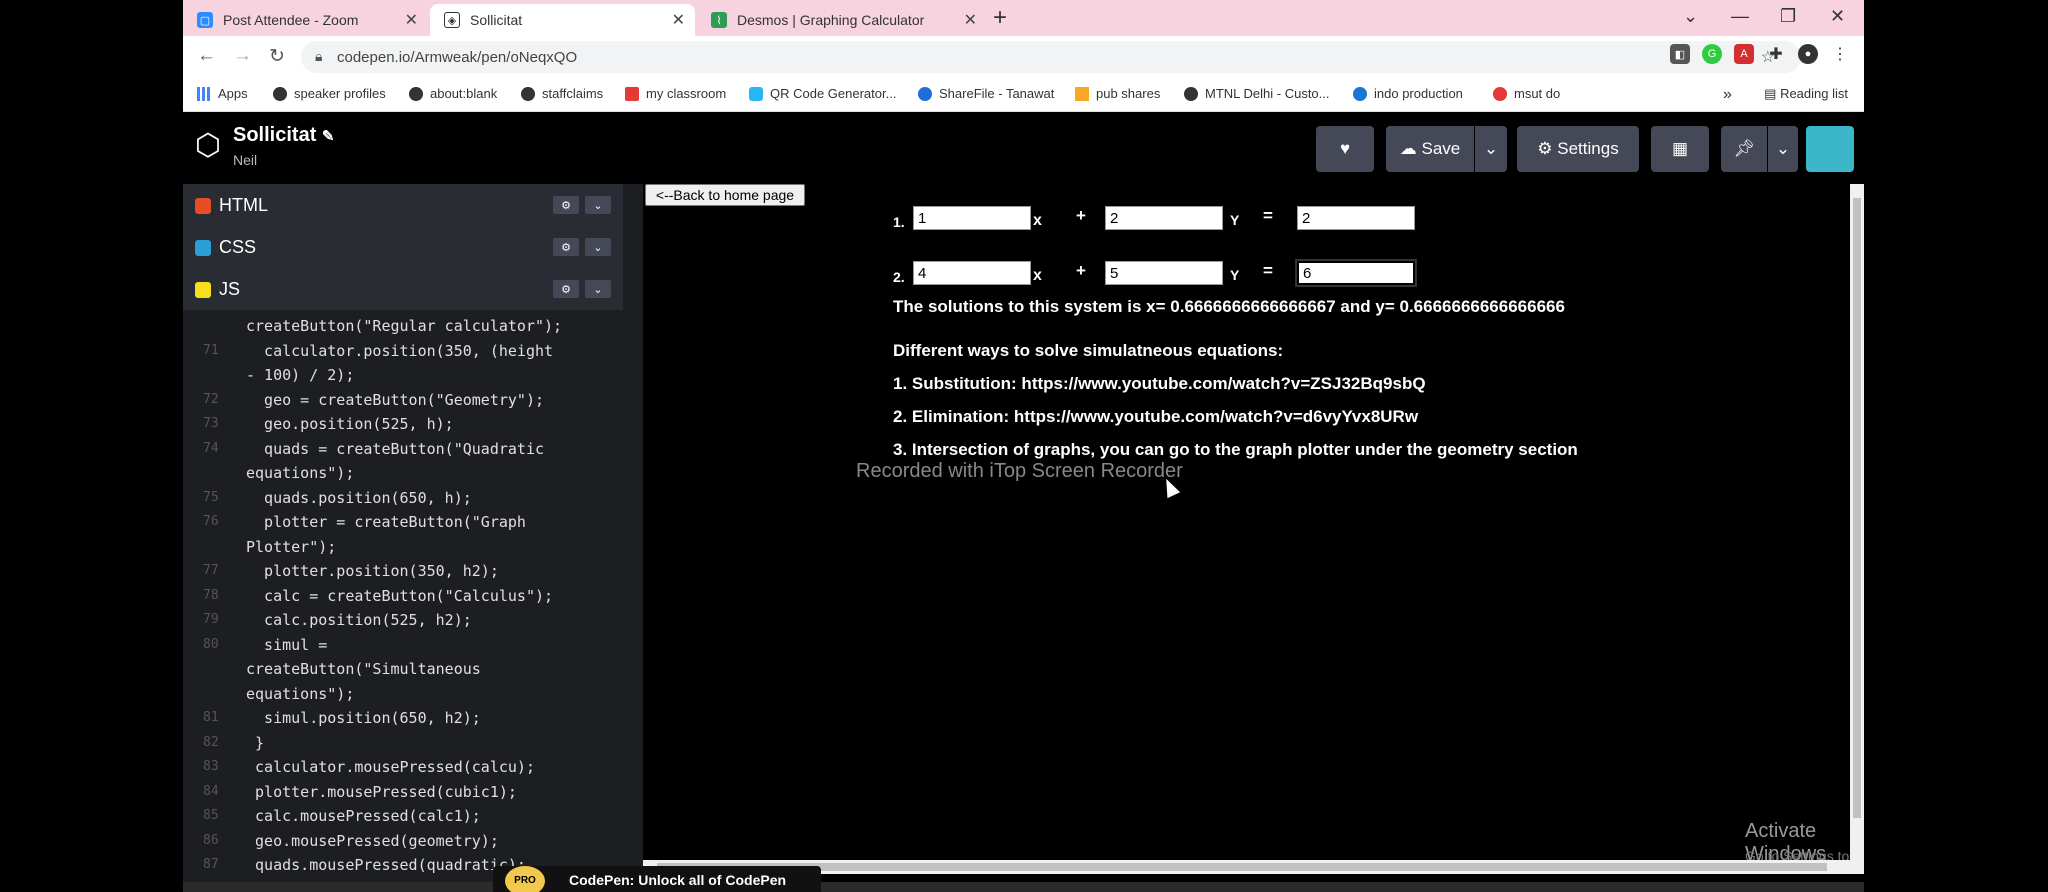  Describe the element at coordinates (1430, 149) in the screenshot. I see `save-button: ☁ Save` at that location.